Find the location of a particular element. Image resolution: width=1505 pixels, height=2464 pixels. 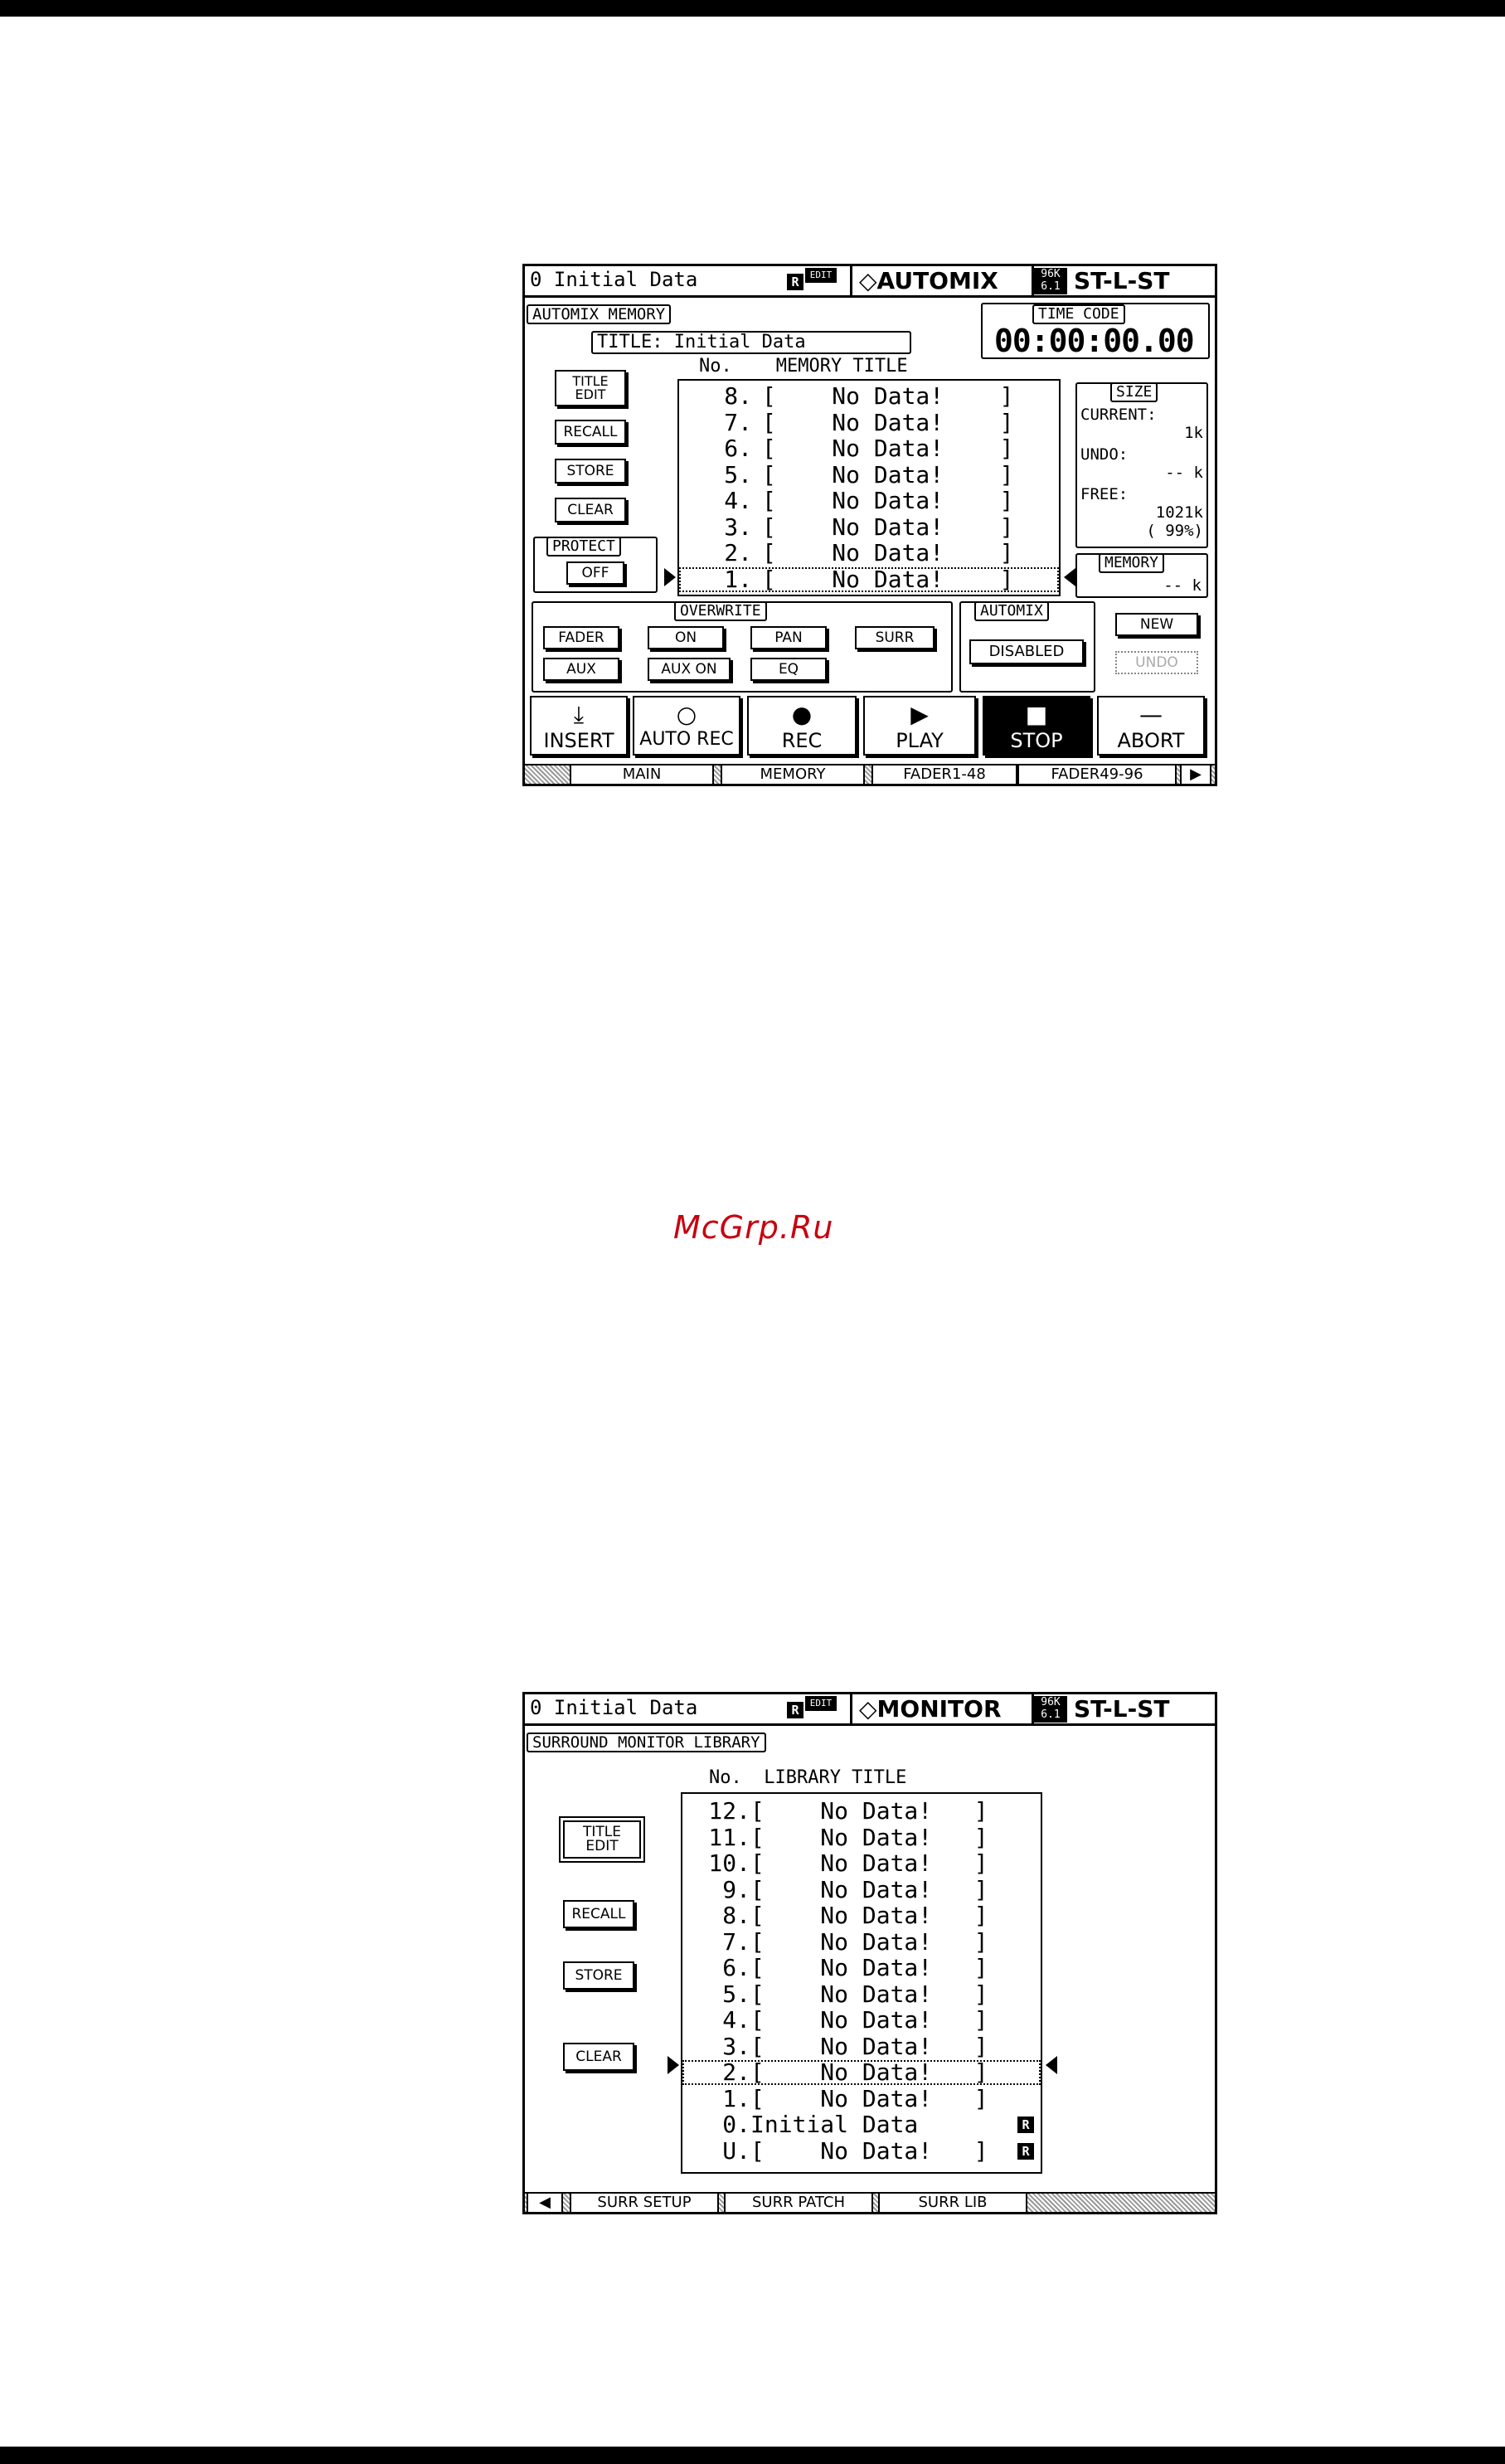

stop-button: ■ STOP is located at coordinates (1037, 726).